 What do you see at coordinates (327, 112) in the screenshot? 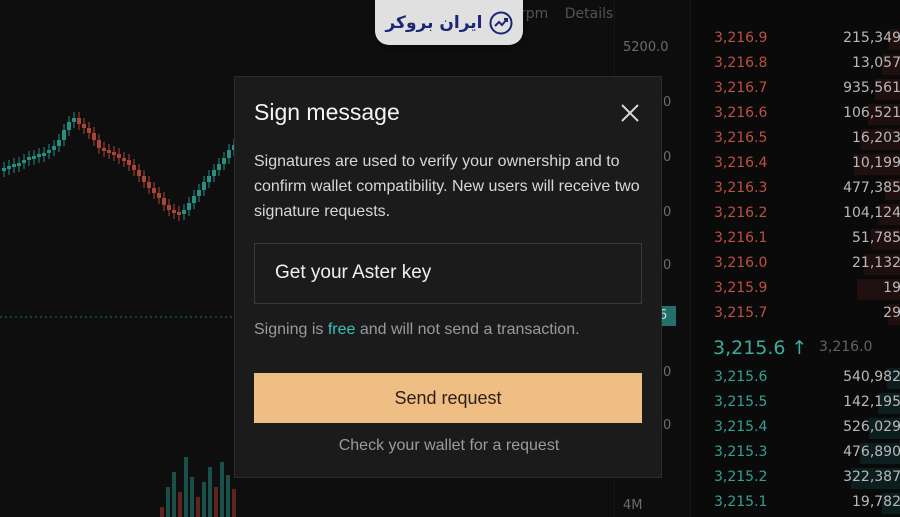
I see `modal-title: Sign message` at bounding box center [327, 112].